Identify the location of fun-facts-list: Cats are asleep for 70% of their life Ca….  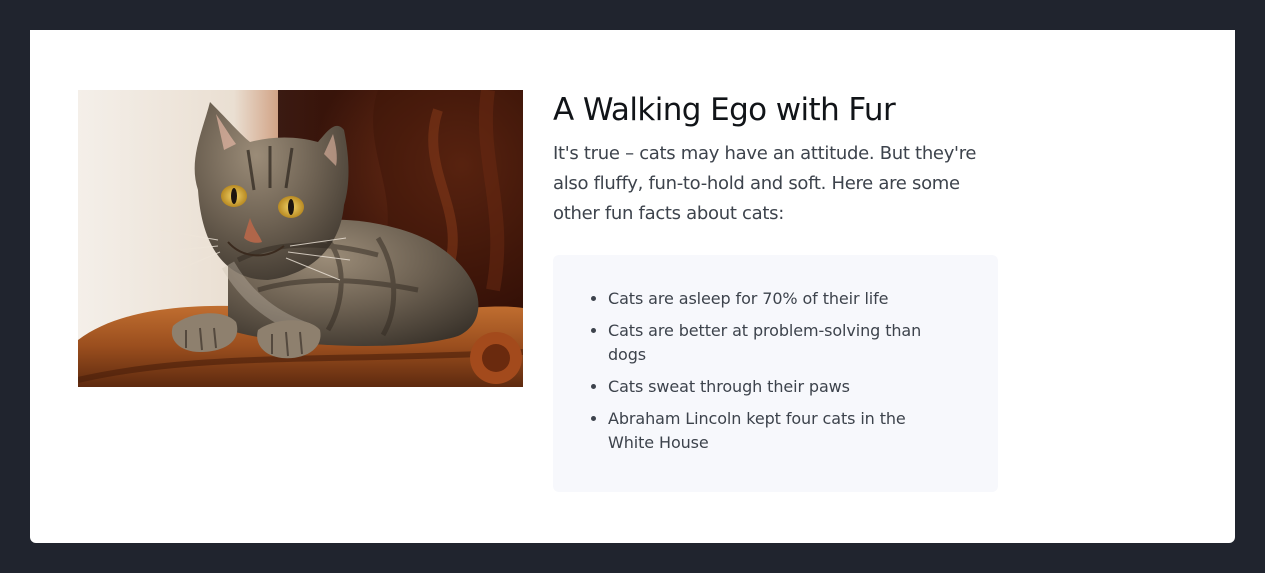
(767, 371).